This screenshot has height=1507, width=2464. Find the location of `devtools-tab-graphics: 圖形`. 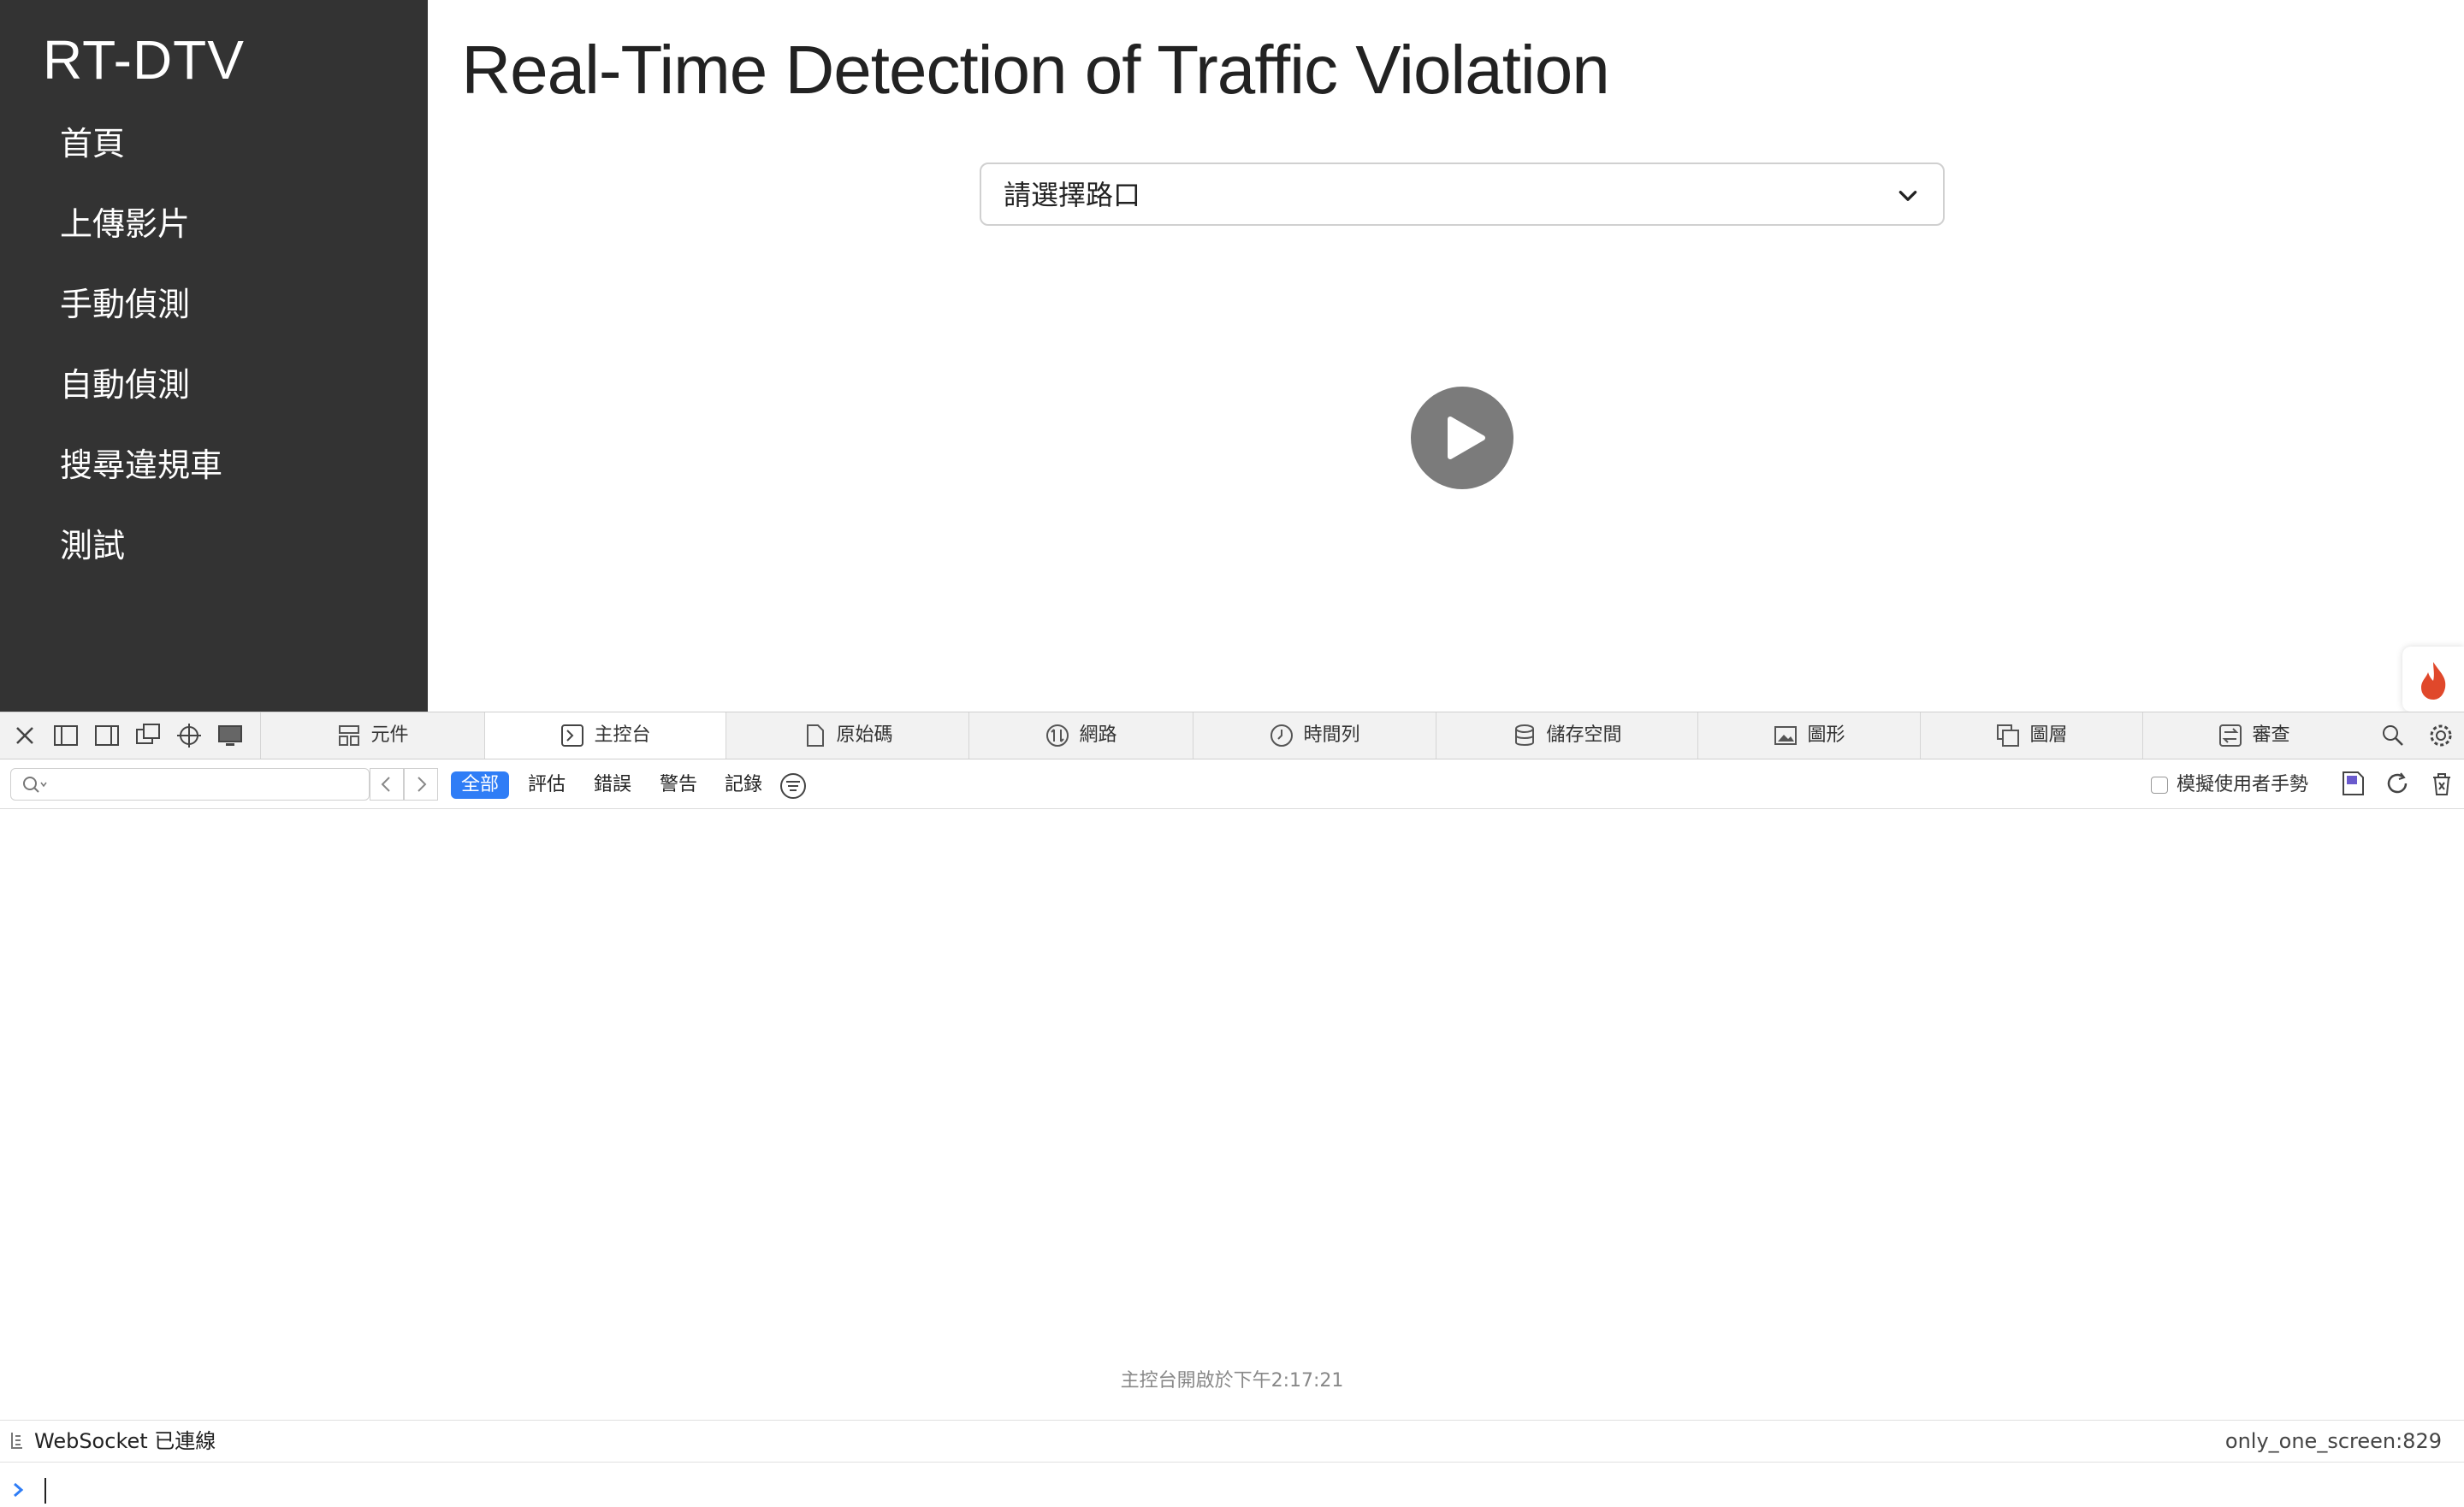

devtools-tab-graphics: 圖形 is located at coordinates (1808, 735).